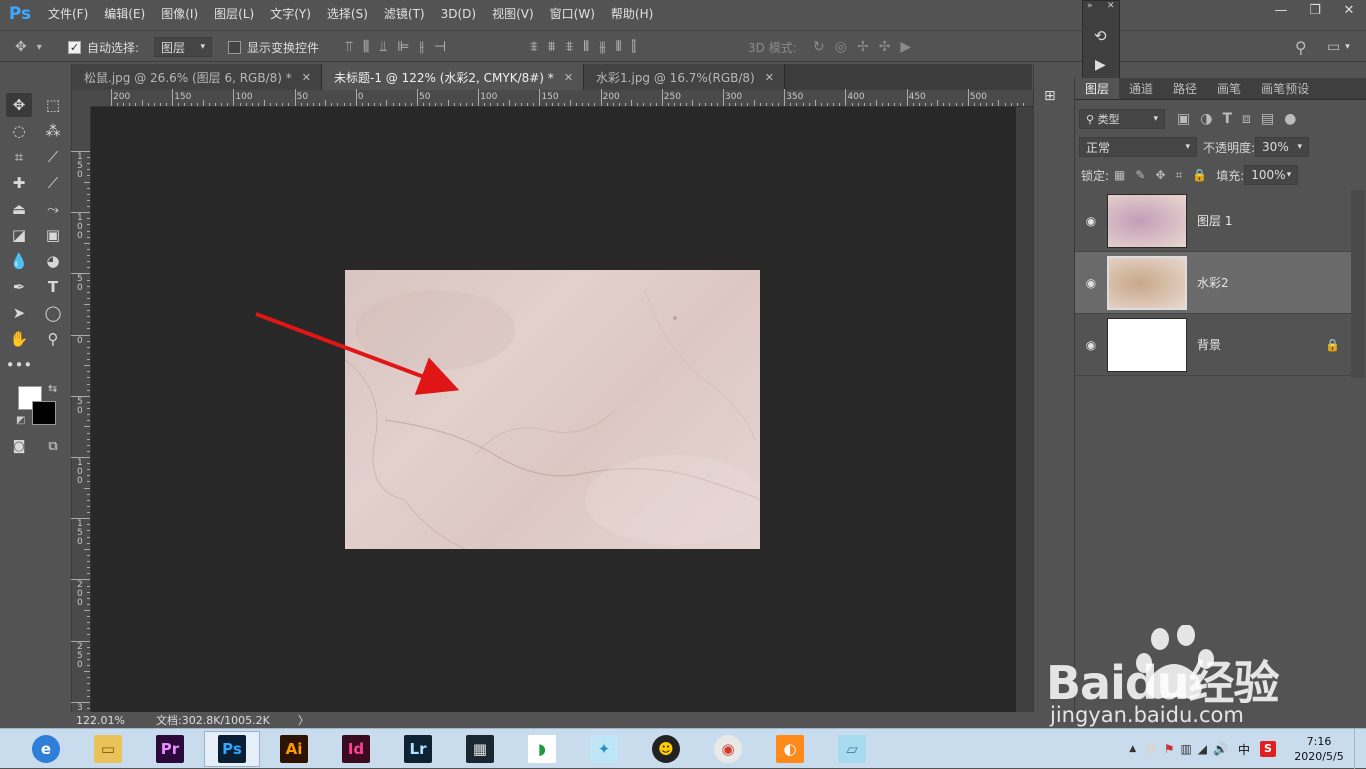  Describe the element at coordinates (1349, 11) in the screenshot. I see `close-button: ✕` at that location.